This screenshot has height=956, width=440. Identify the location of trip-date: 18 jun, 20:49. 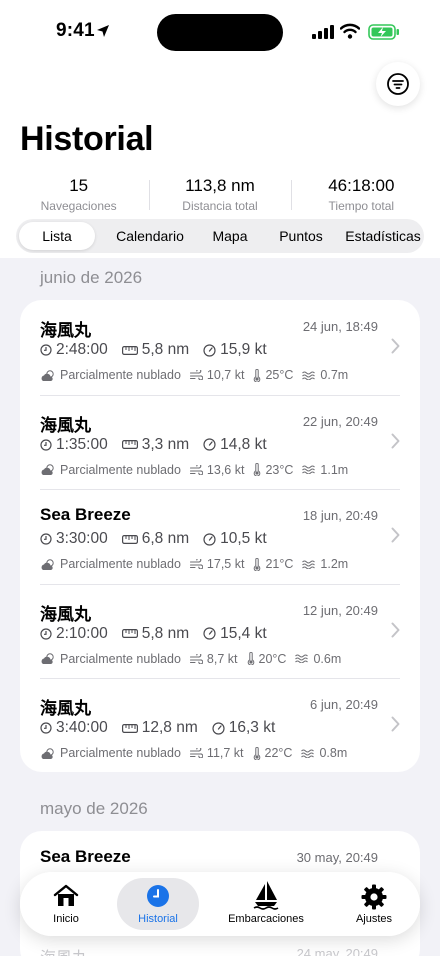
(340, 515).